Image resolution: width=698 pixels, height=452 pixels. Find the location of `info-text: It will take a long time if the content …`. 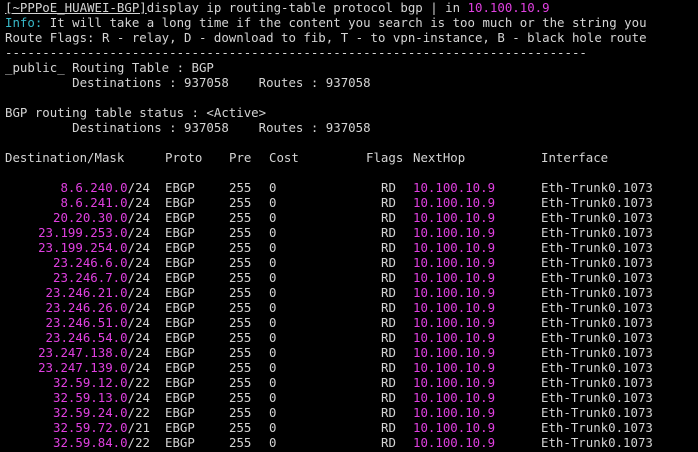

info-text: It will take a long time if the content … is located at coordinates (344, 22).